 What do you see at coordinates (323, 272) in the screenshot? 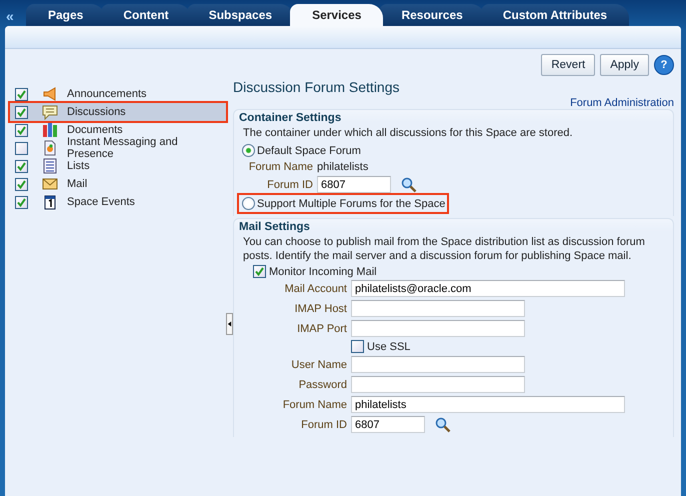
I see `checkbox-label: Monitor Incoming Mail` at bounding box center [323, 272].